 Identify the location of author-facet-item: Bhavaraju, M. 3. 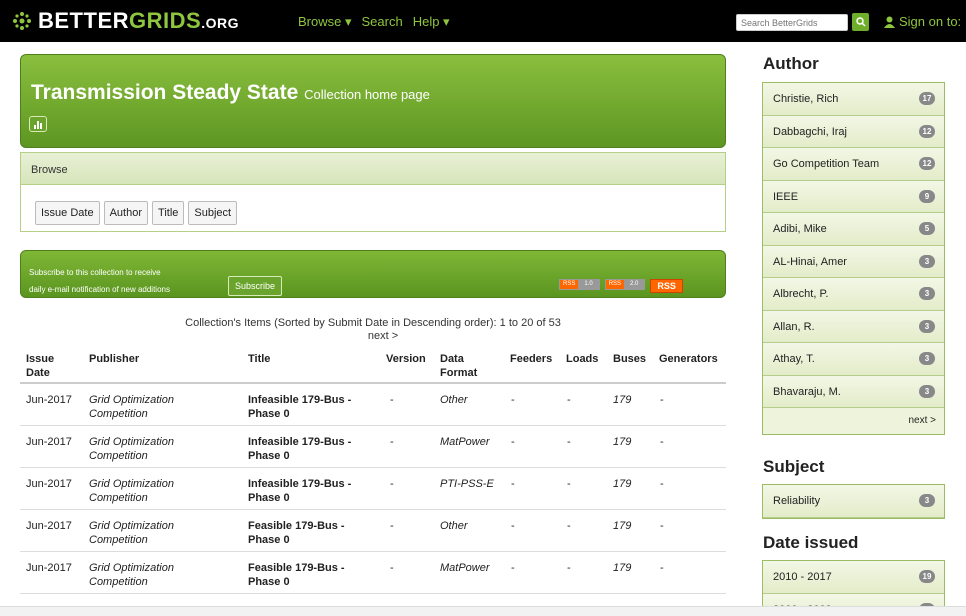
(853, 391).